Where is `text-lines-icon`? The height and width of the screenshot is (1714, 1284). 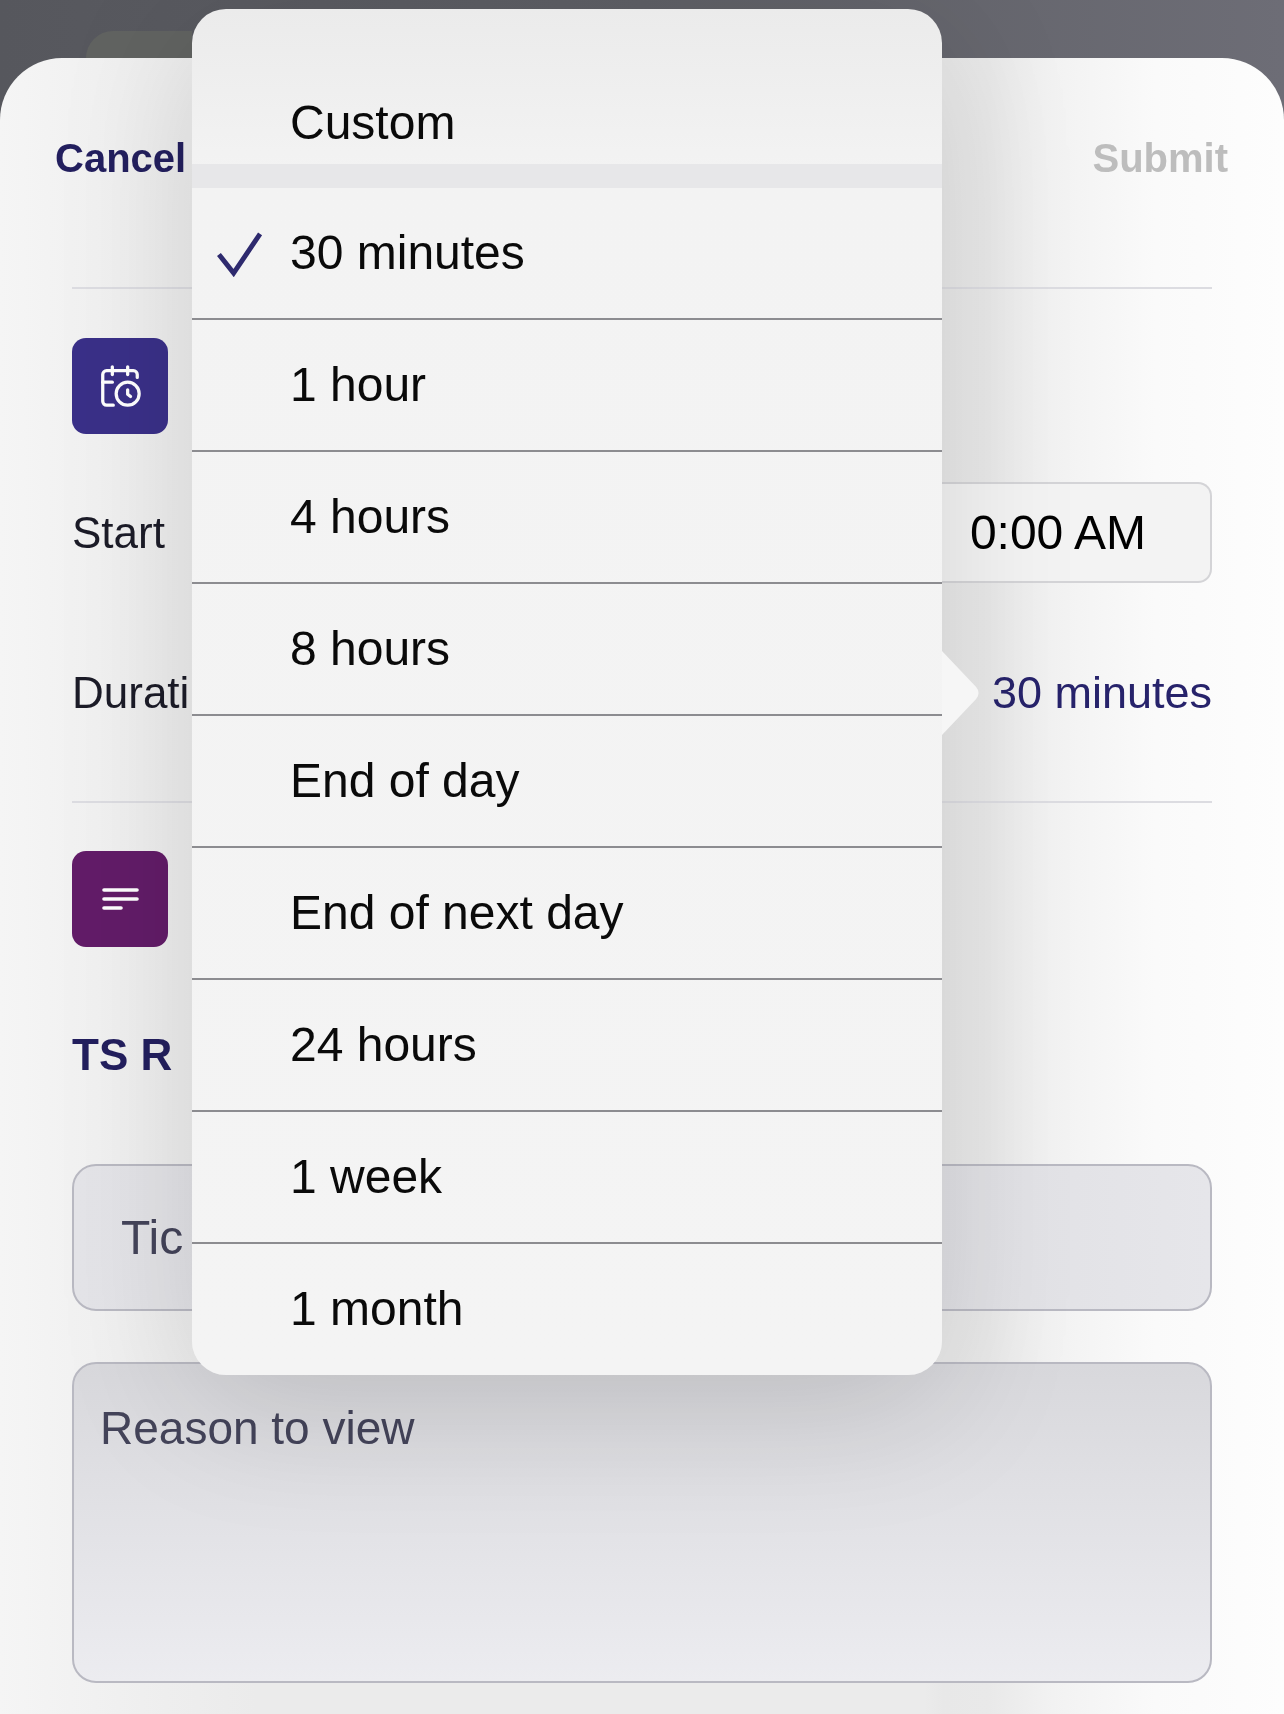 text-lines-icon is located at coordinates (120, 899).